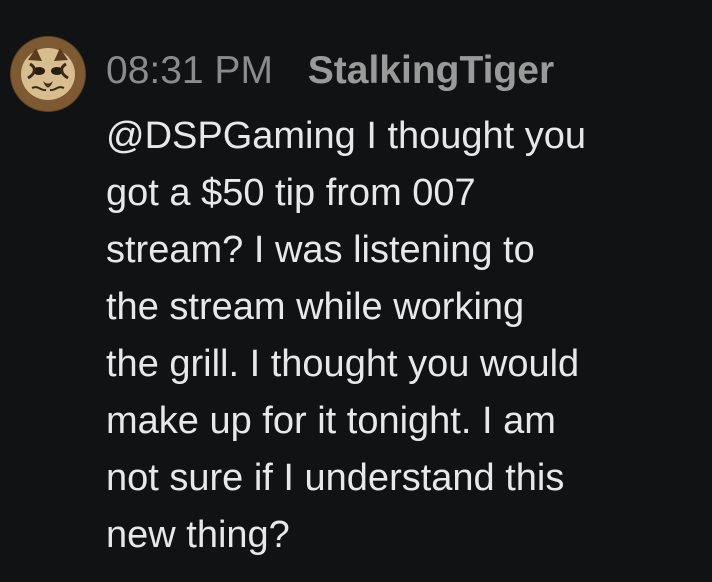  I want to click on message-line-8: new thing?, so click(198, 535).